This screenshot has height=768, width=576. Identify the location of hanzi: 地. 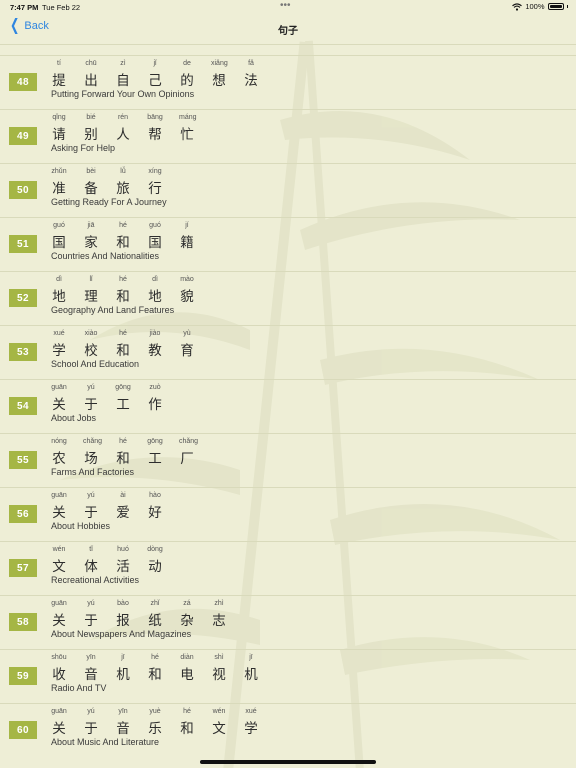
(155, 297).